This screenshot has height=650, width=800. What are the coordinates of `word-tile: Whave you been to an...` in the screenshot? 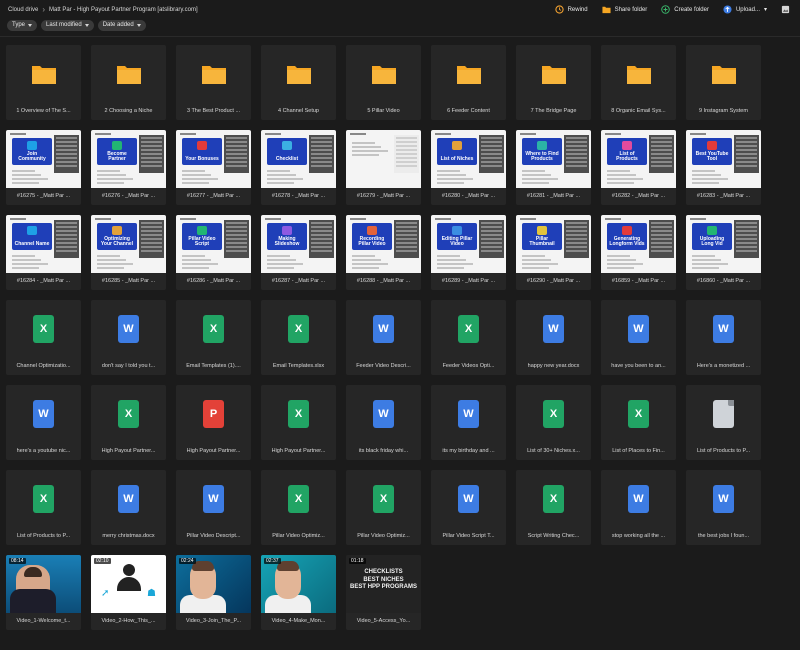 It's located at (638, 337).